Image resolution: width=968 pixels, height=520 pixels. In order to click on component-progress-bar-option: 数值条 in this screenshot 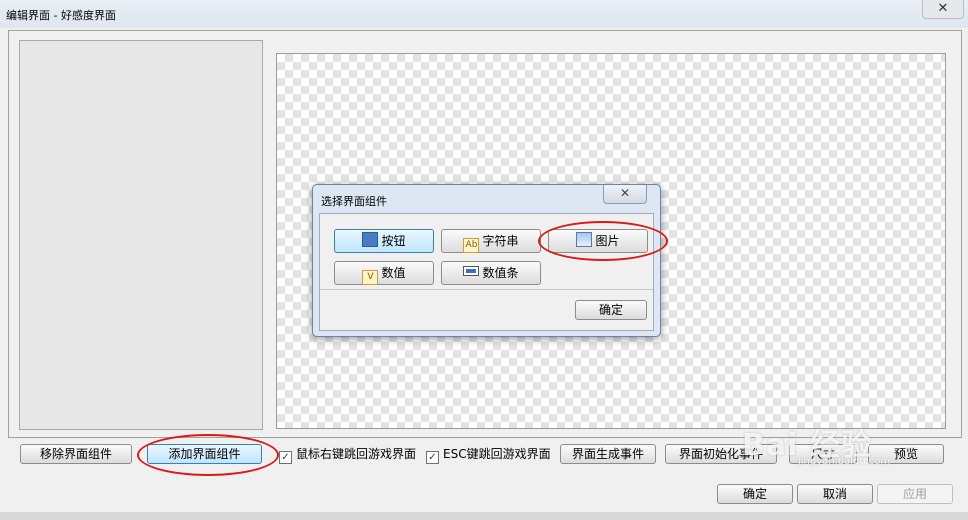, I will do `click(491, 273)`.